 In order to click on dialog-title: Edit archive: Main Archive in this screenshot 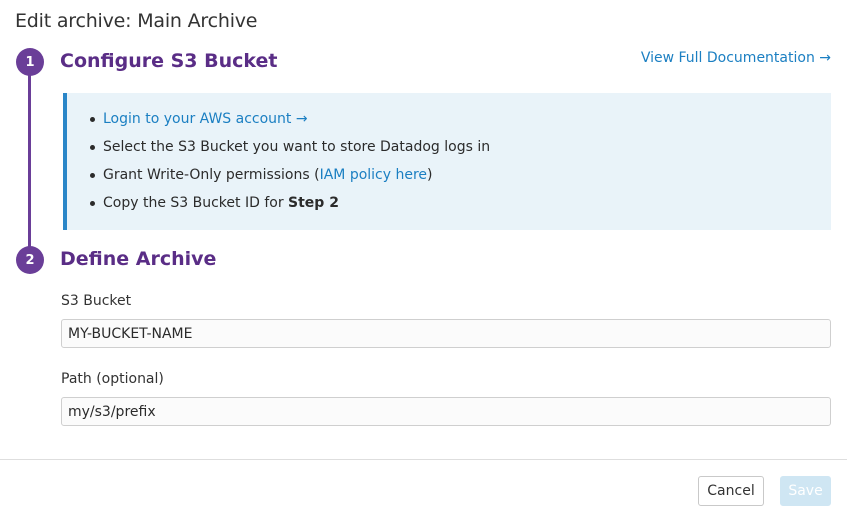, I will do `click(136, 21)`.